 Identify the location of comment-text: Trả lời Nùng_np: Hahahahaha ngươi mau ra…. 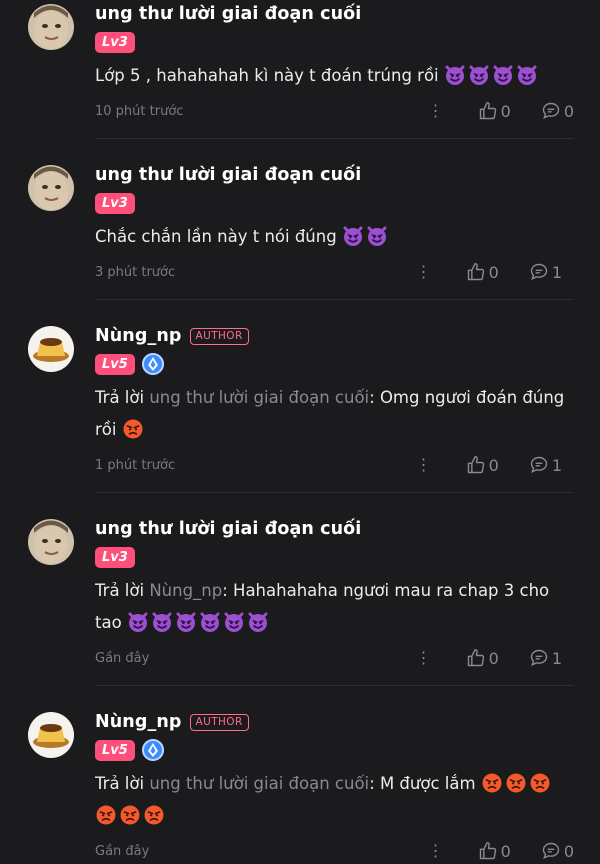
(322, 607).